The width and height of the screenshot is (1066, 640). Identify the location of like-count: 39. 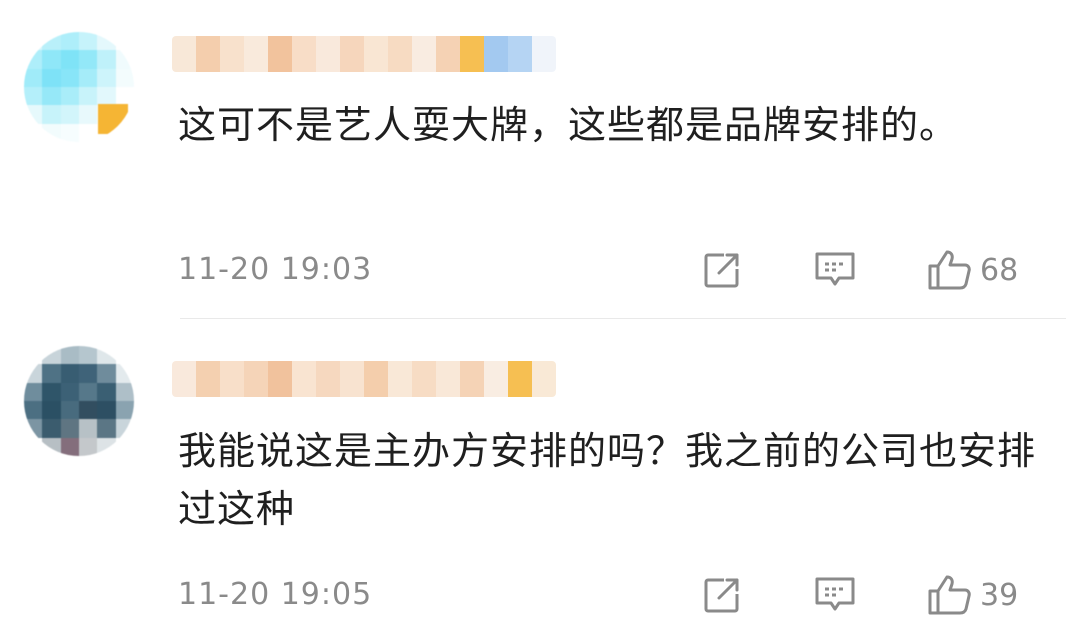
(999, 595).